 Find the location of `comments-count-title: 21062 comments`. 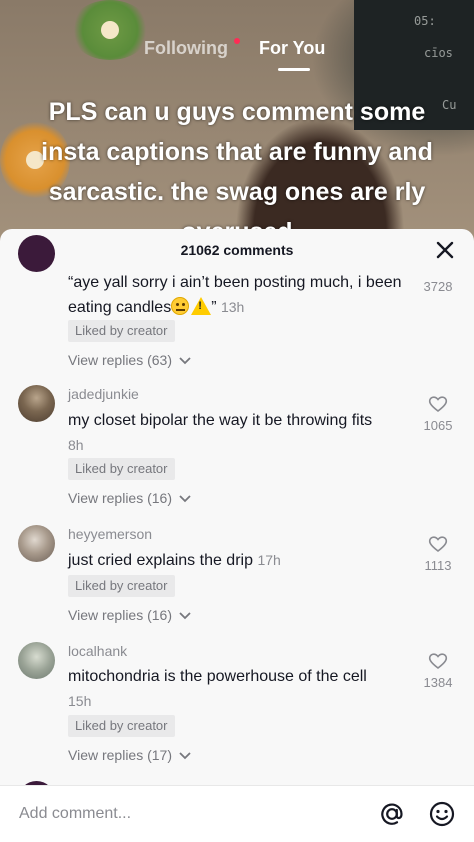

comments-count-title: 21062 comments is located at coordinates (237, 250).